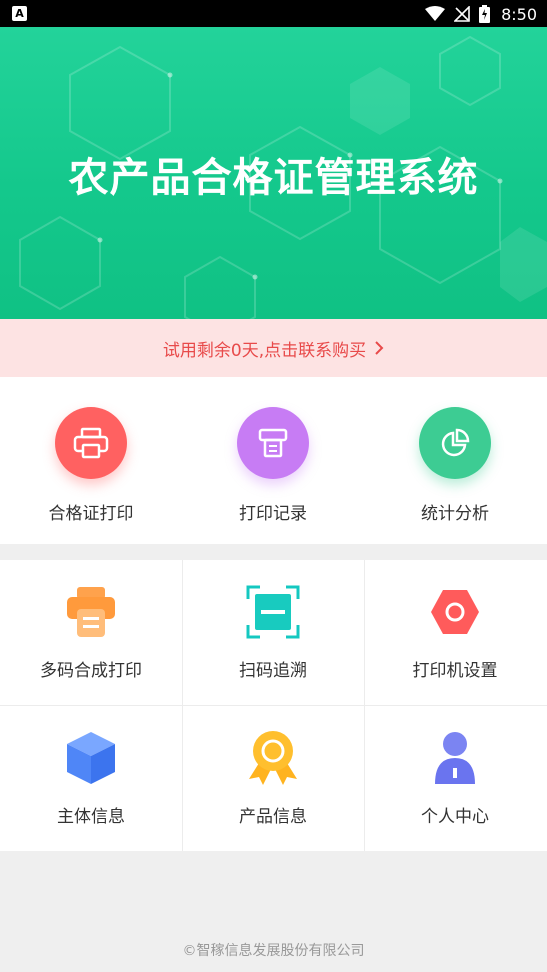  I want to click on personal-center-icon, so click(455, 758).